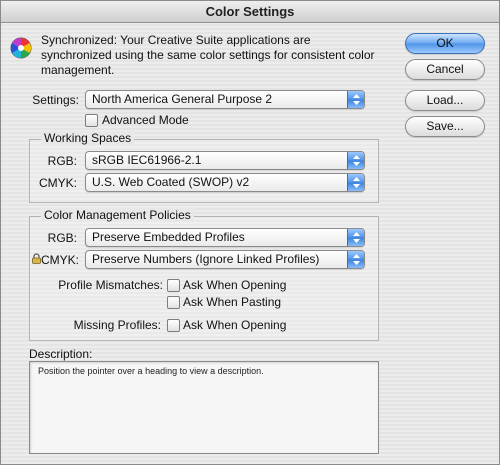 Image resolution: width=500 pixels, height=465 pixels. I want to click on policy-rgb-select: Preserve Embedded Profiles, so click(225, 237).